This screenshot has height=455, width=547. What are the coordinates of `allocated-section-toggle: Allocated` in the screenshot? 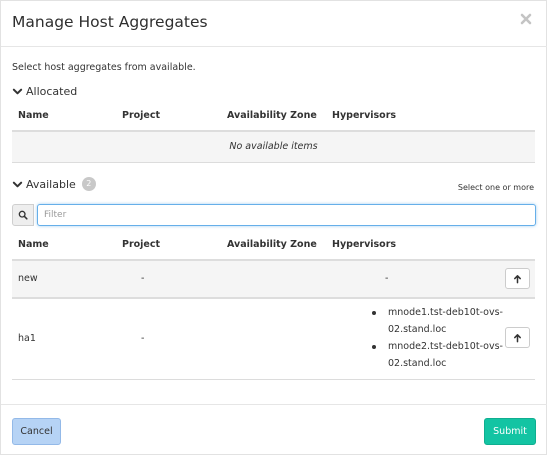 It's located at (44, 91).